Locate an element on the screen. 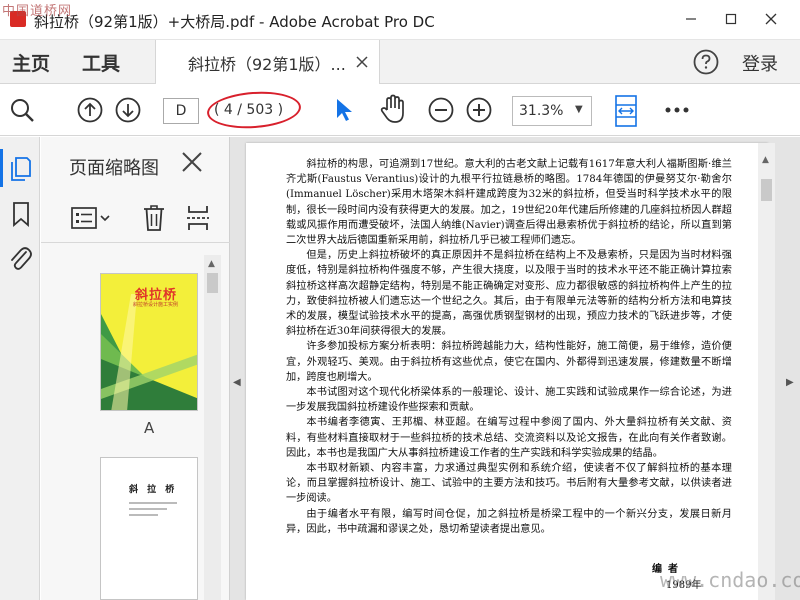 The width and height of the screenshot is (800, 600). thumbnail-a-subtitle: 斜拉桥设计施工实例 is located at coordinates (156, 305).